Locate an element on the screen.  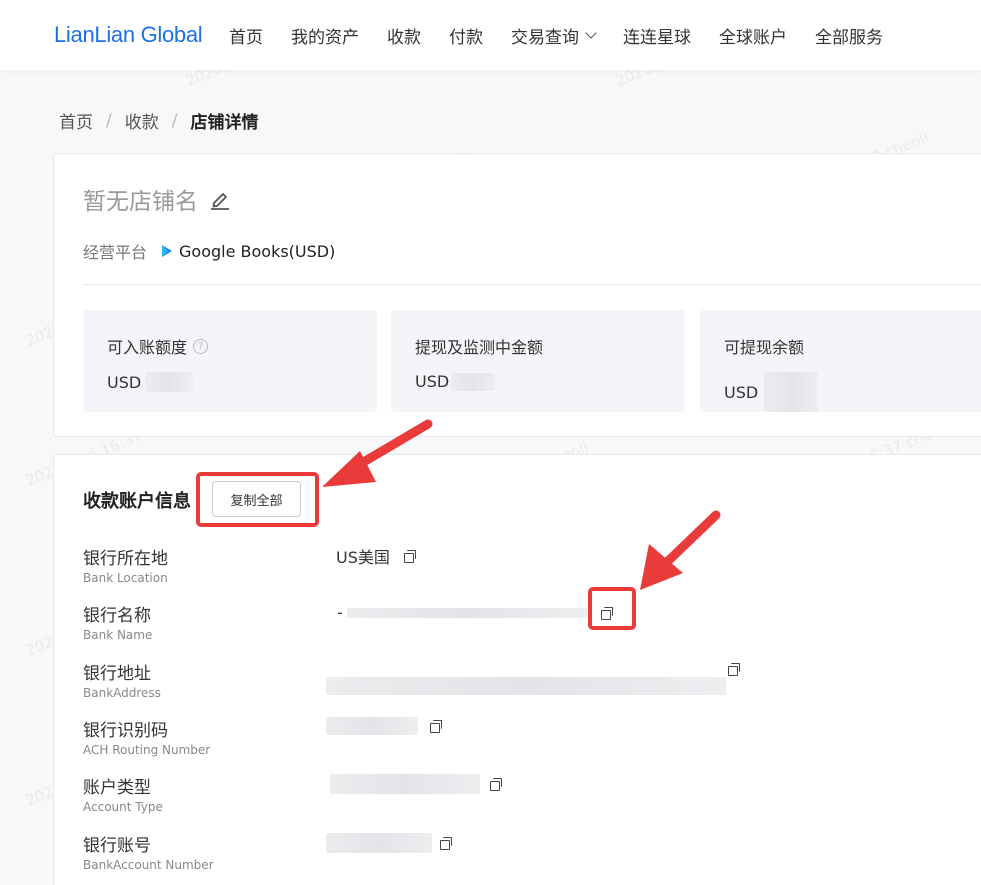
nav-transactions: 交易查询 is located at coordinates (554, 35).